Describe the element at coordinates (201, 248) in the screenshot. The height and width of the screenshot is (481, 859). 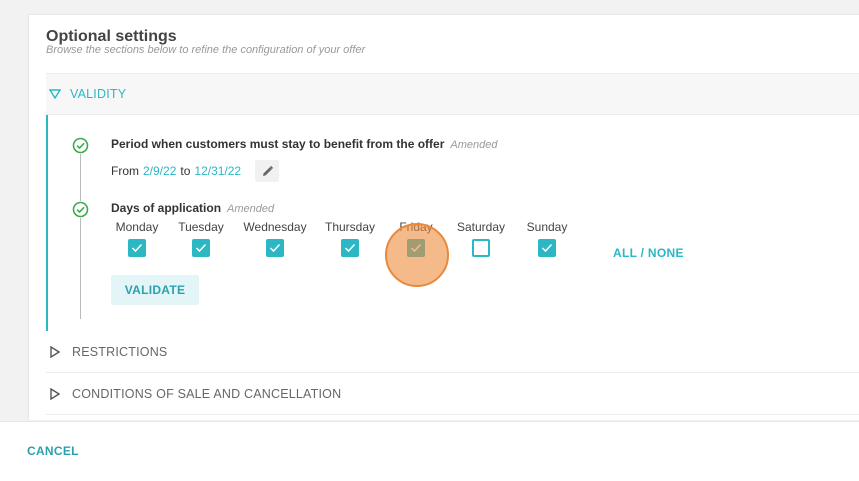
I see `day-checkbox-tuesday` at that location.